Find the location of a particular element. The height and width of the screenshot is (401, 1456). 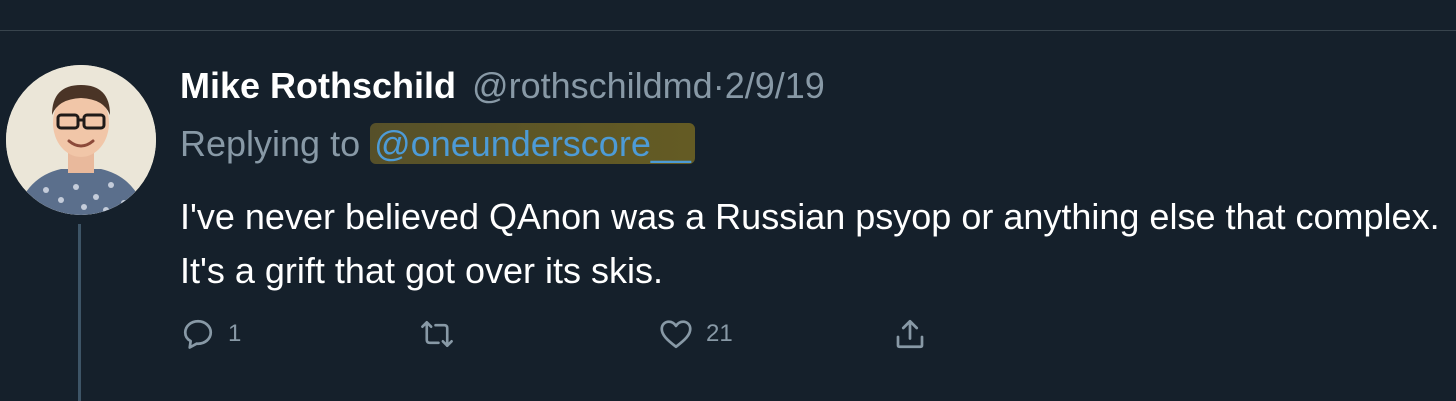

tweet-date: 2/9/19 is located at coordinates (775, 85).